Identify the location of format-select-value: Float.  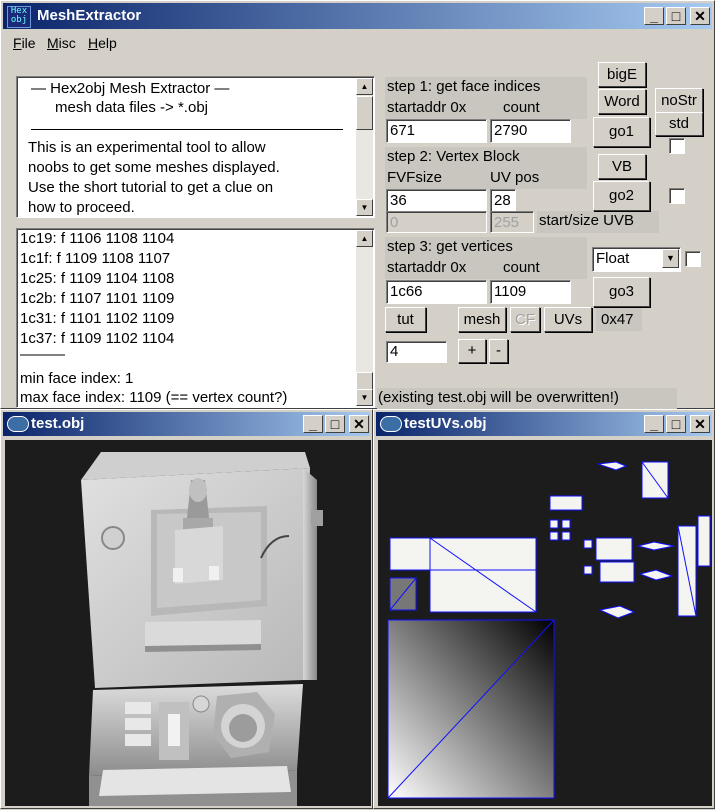
(613, 258).